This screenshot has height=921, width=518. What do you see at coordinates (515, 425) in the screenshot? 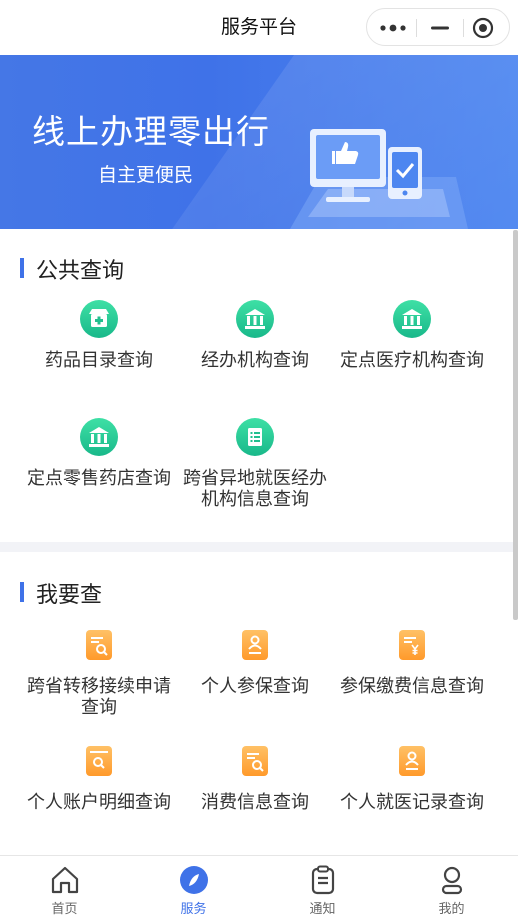
I see `scrollbar` at bounding box center [515, 425].